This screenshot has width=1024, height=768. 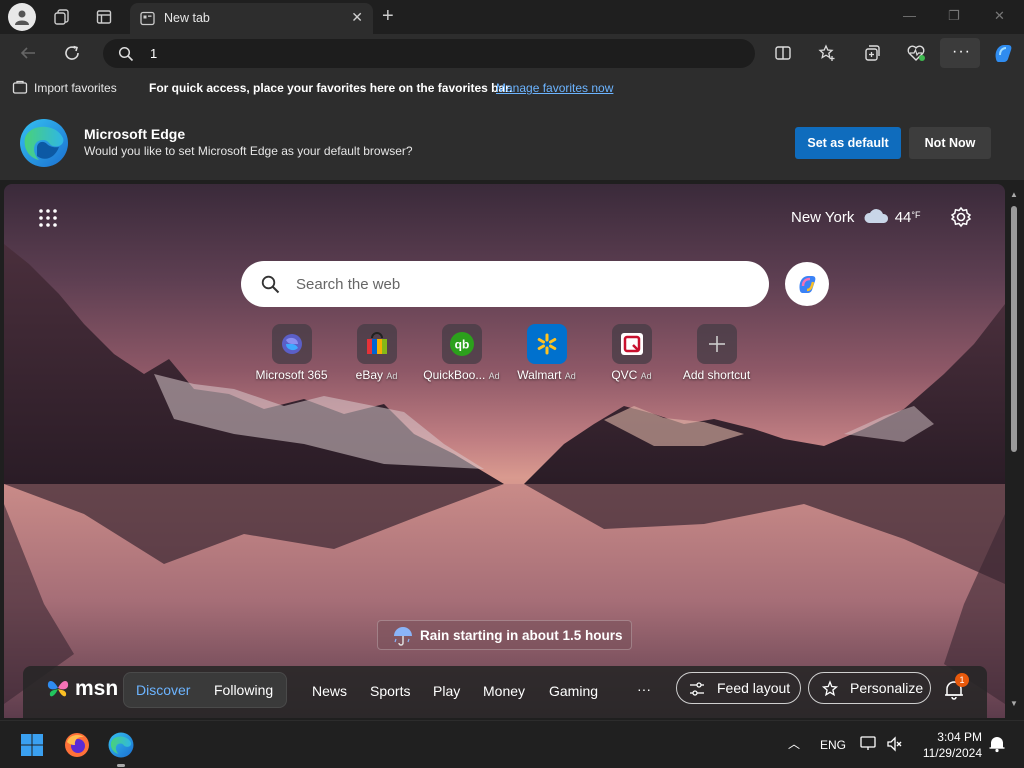 I want to click on language-indicator: ENG, so click(x=833, y=745).